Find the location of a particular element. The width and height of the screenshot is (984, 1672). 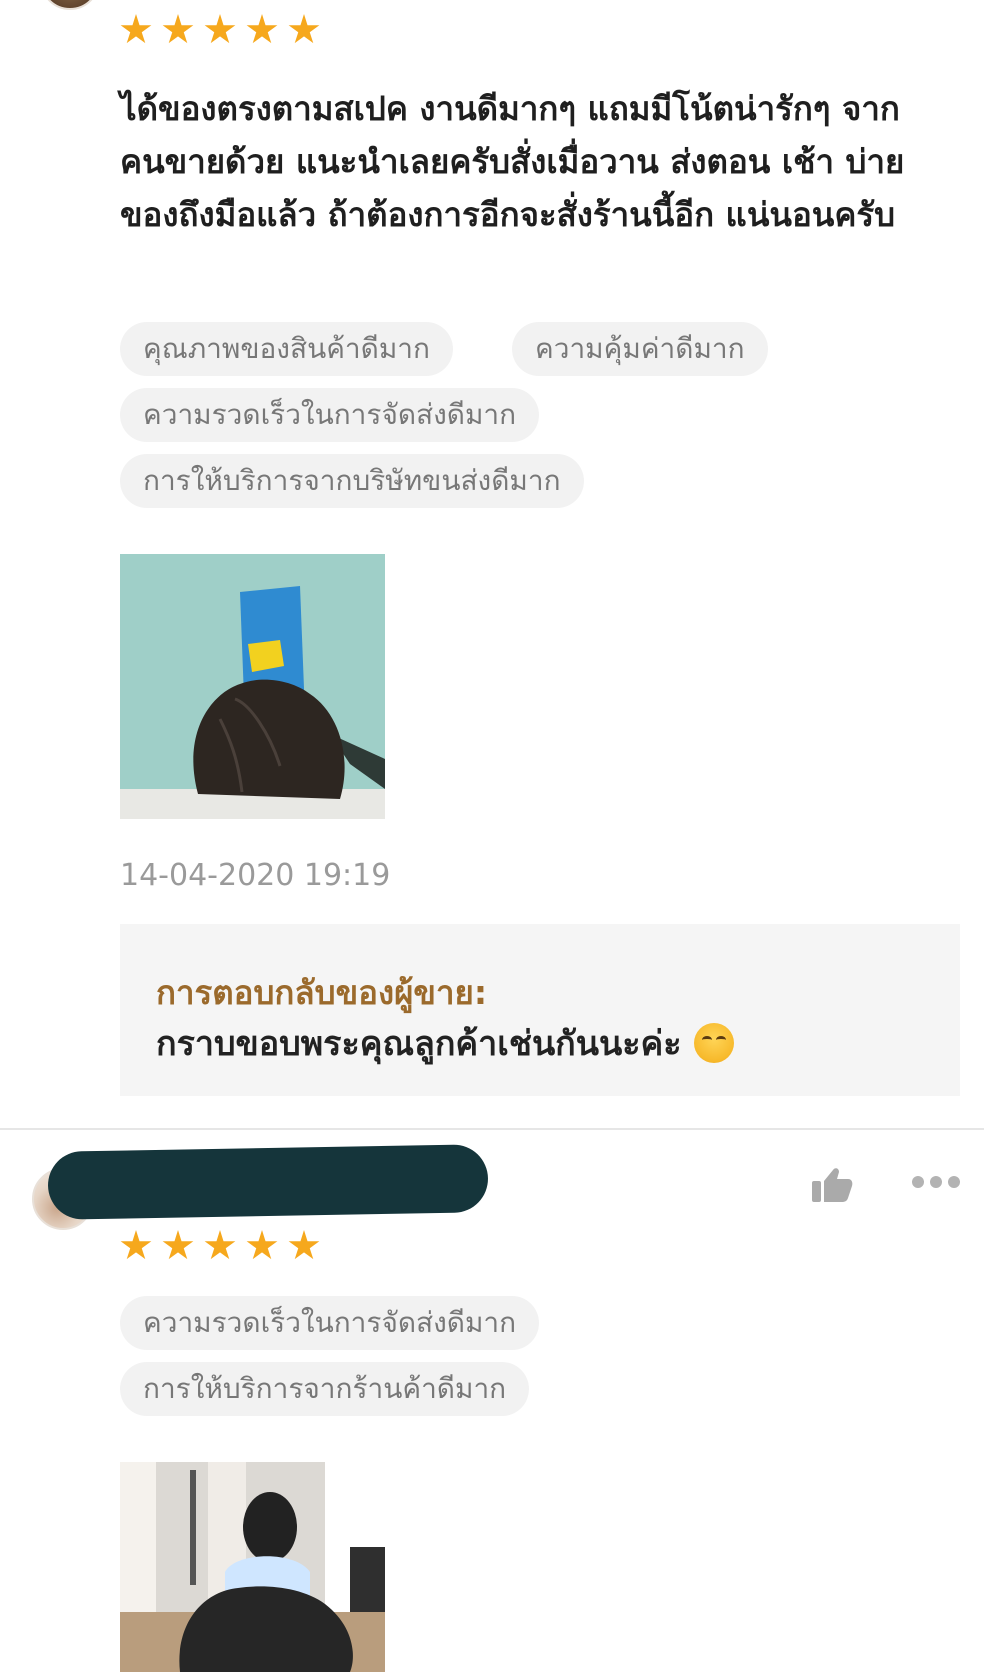

person-on-beanbag-photo-illustration is located at coordinates (252, 1567).